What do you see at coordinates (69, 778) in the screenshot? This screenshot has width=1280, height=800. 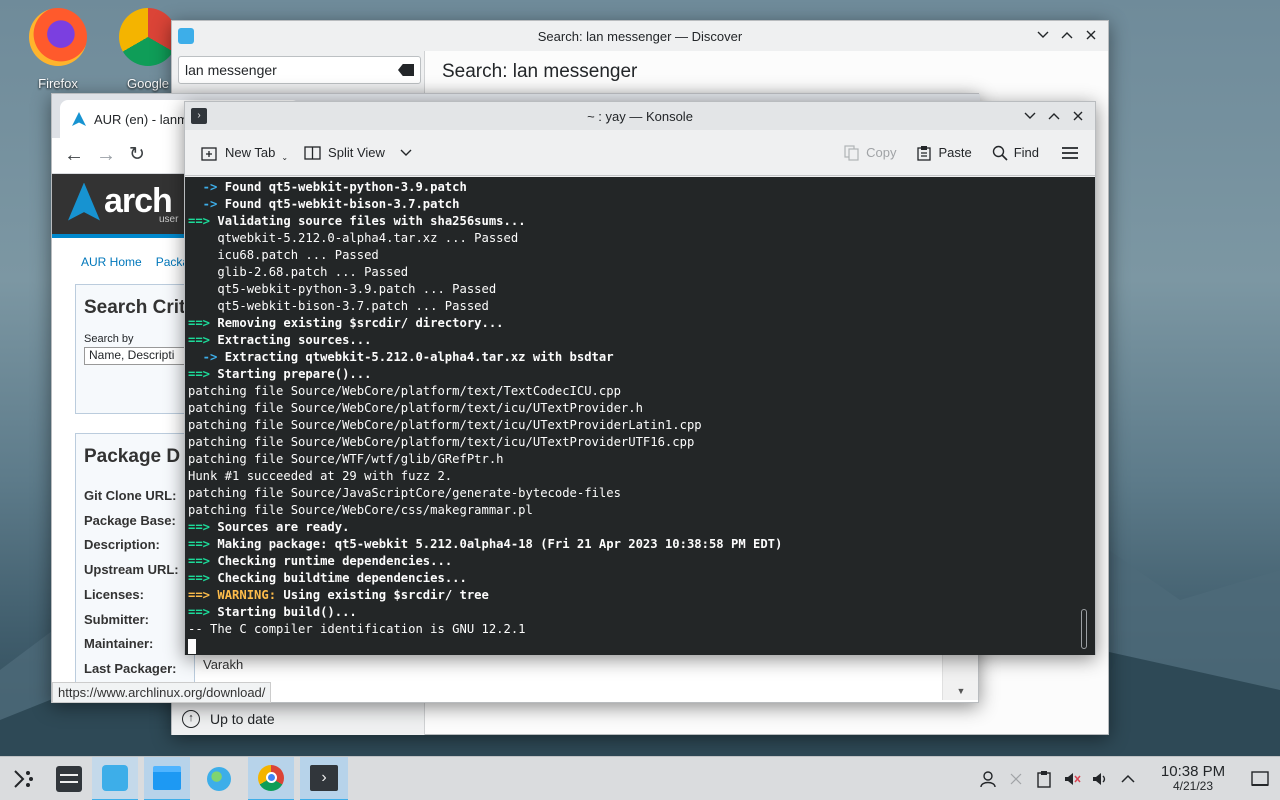 I see `task-system-settings` at bounding box center [69, 778].